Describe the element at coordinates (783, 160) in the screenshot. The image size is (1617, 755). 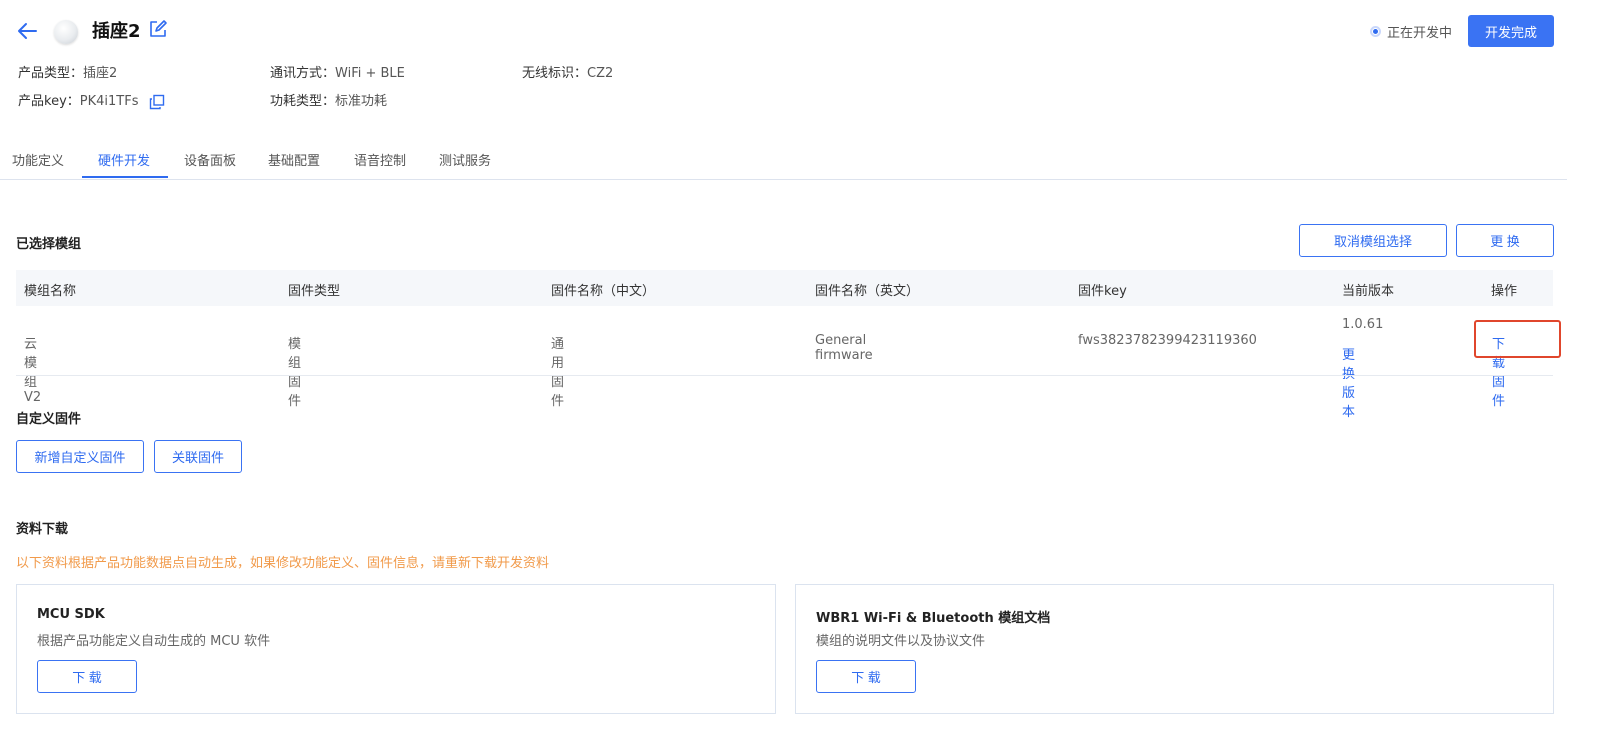
I see `tab-bar: 功能定义 硬件开发 设备面板 基础配置 语音控制 测试服务` at that location.